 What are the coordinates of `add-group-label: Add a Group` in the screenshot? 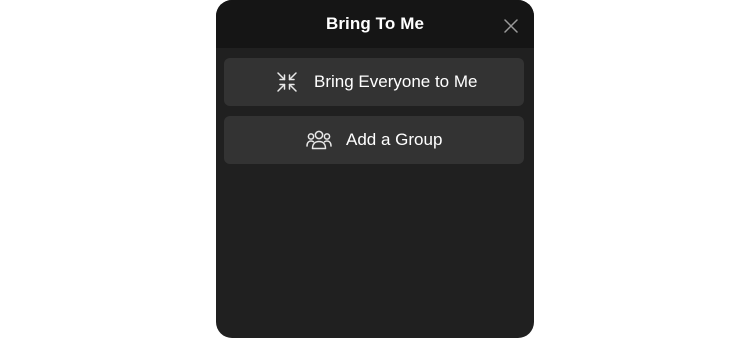 It's located at (394, 139).